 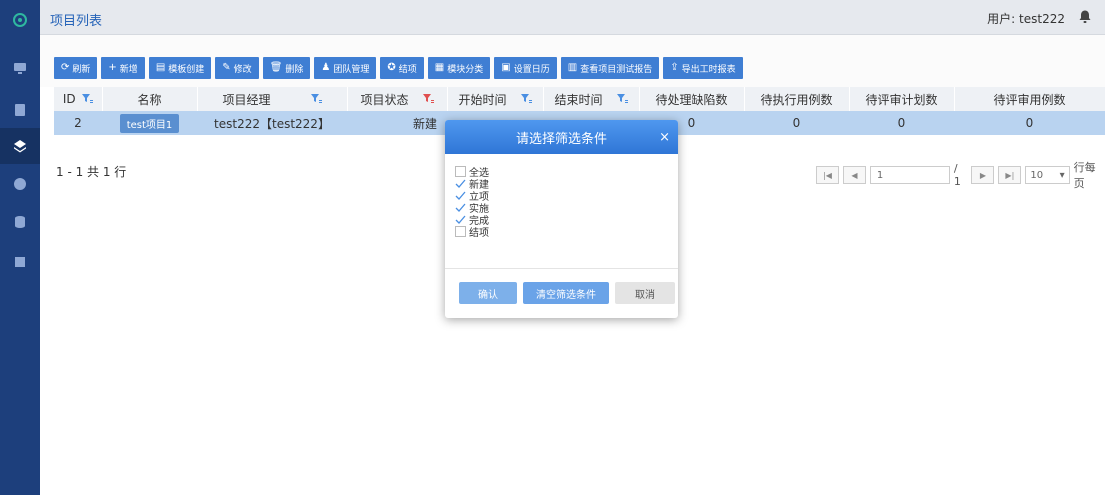 I want to click on dialog-header: 请选择筛选条件 ×, so click(x=561, y=137).